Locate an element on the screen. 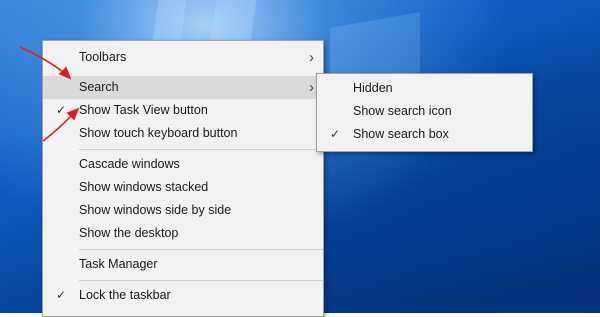 This screenshot has height=317, width=600. menu-item-lock-taskbar: ✓ Lock the taskbar is located at coordinates (183, 295).